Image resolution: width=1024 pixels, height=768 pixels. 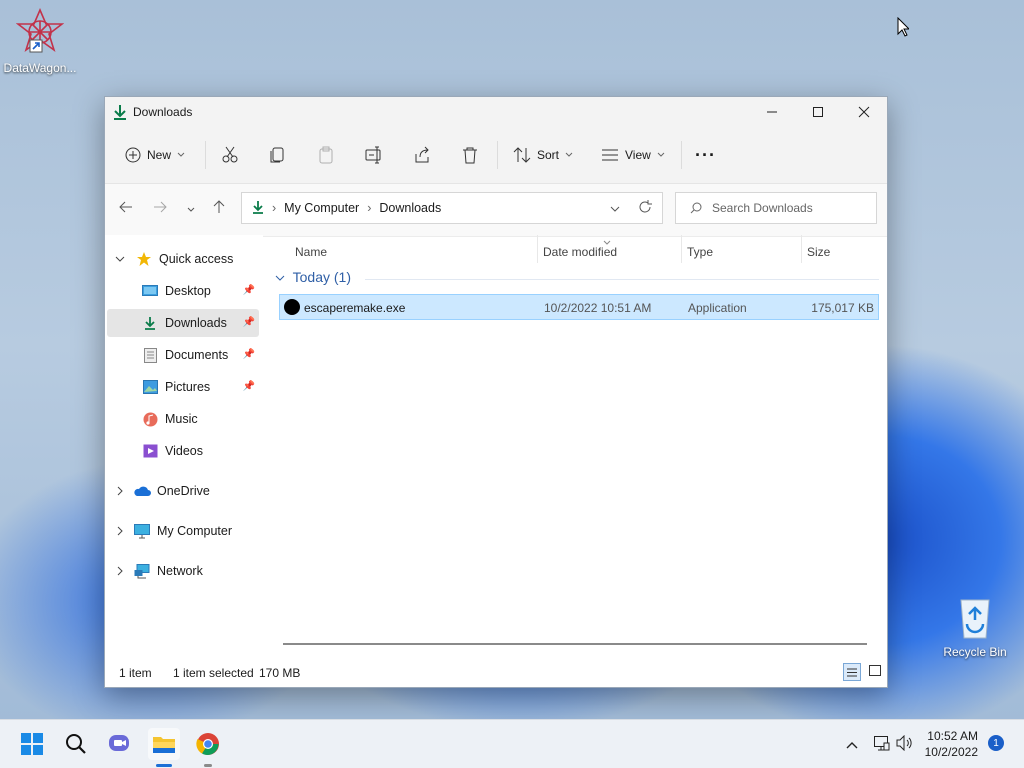 I want to click on nav-label: My Computer, so click(x=195, y=531).